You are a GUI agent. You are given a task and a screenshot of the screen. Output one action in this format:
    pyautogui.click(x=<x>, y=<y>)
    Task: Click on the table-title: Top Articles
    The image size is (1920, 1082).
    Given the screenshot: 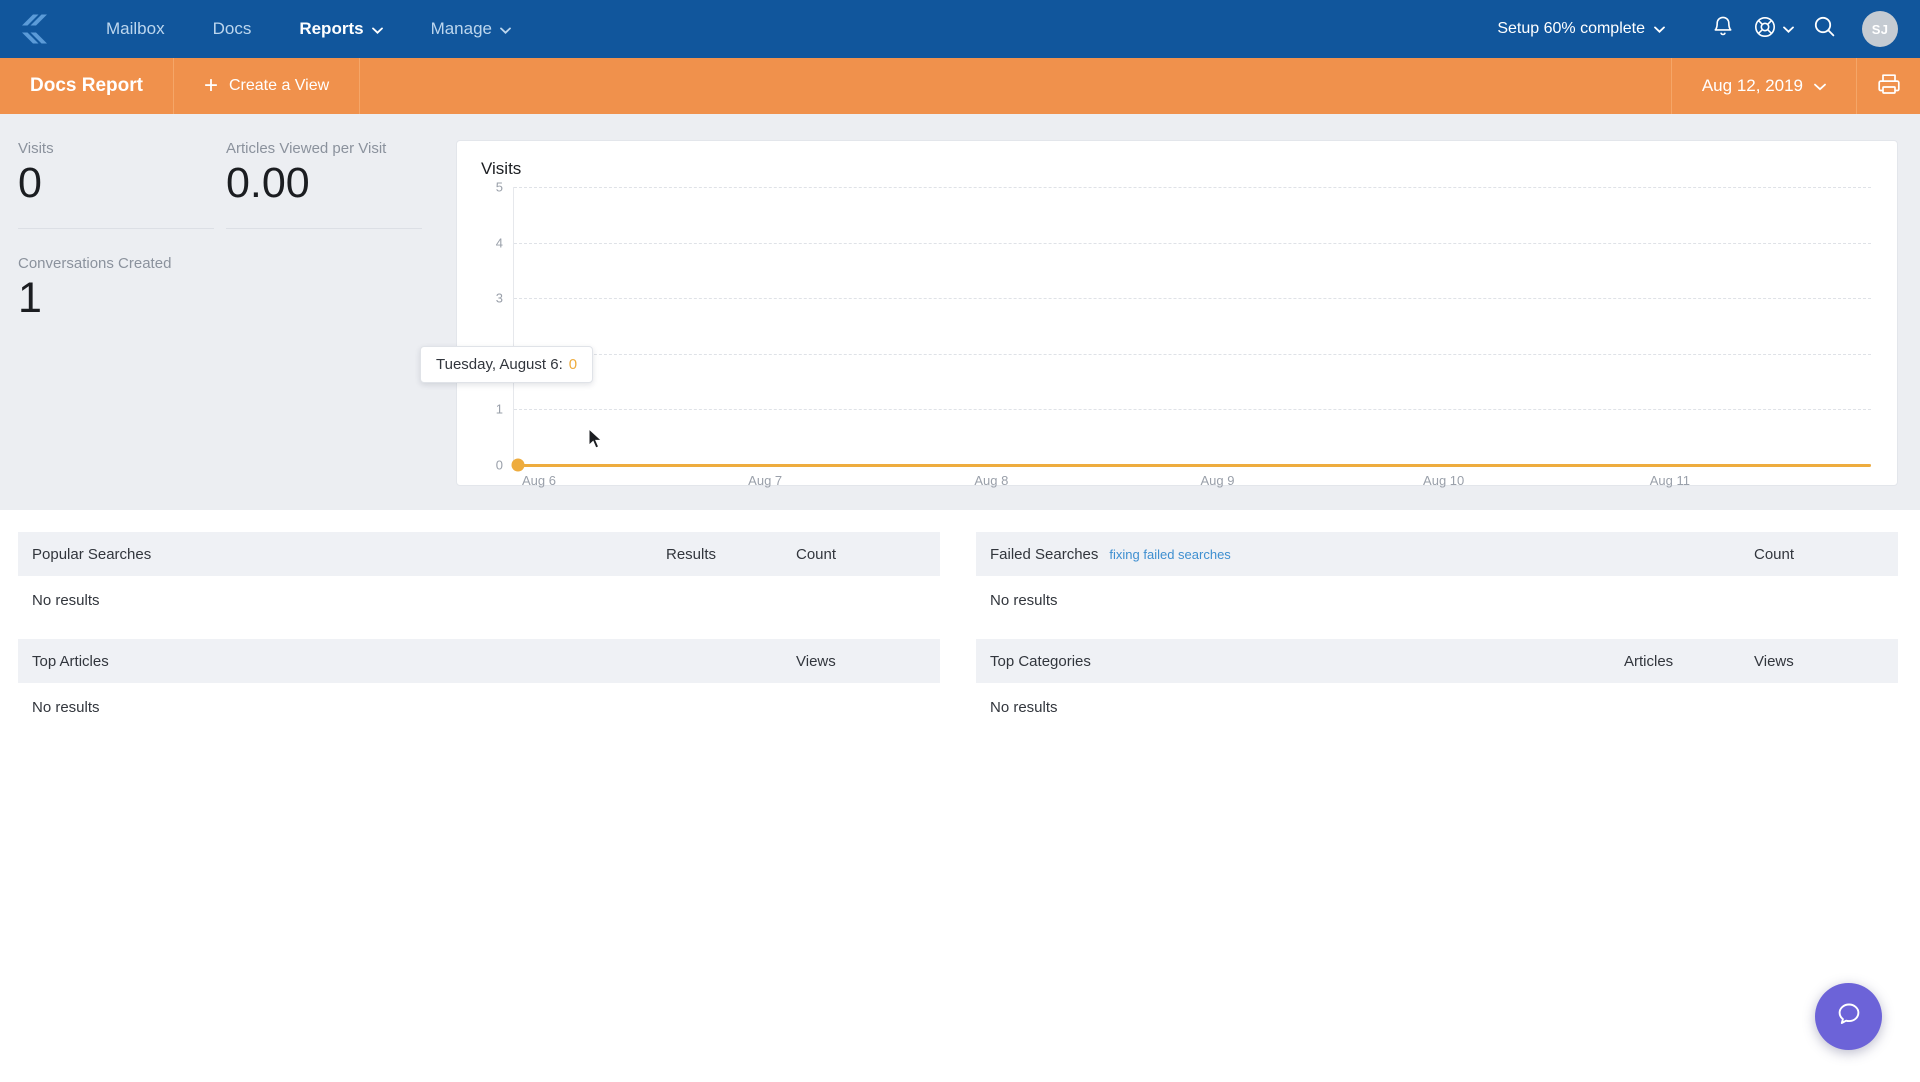 What is the action you would take?
    pyautogui.click(x=70, y=661)
    